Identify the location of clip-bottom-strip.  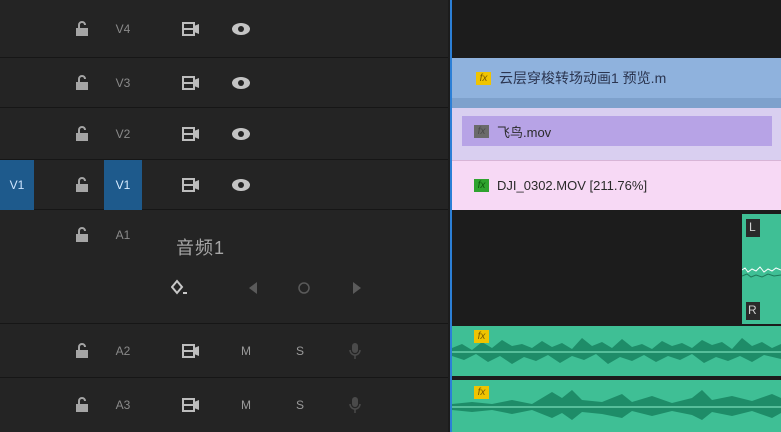
(616, 103).